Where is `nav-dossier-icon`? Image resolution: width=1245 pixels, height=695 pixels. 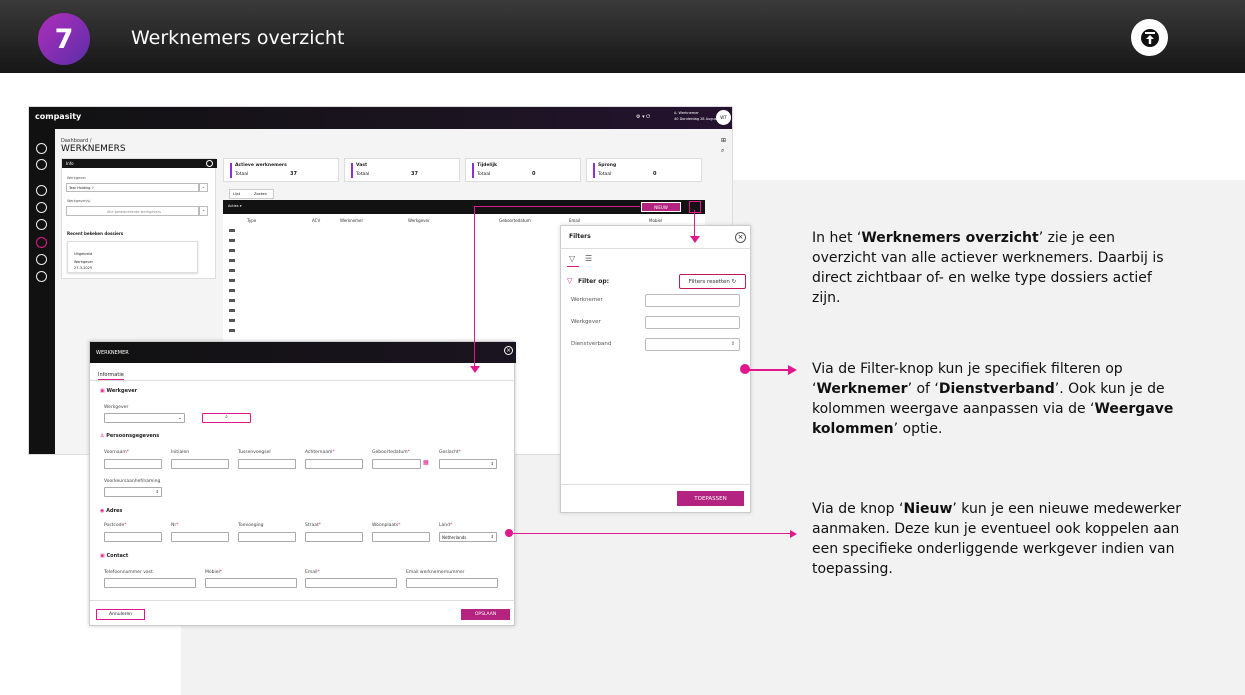 nav-dossier-icon is located at coordinates (41, 190).